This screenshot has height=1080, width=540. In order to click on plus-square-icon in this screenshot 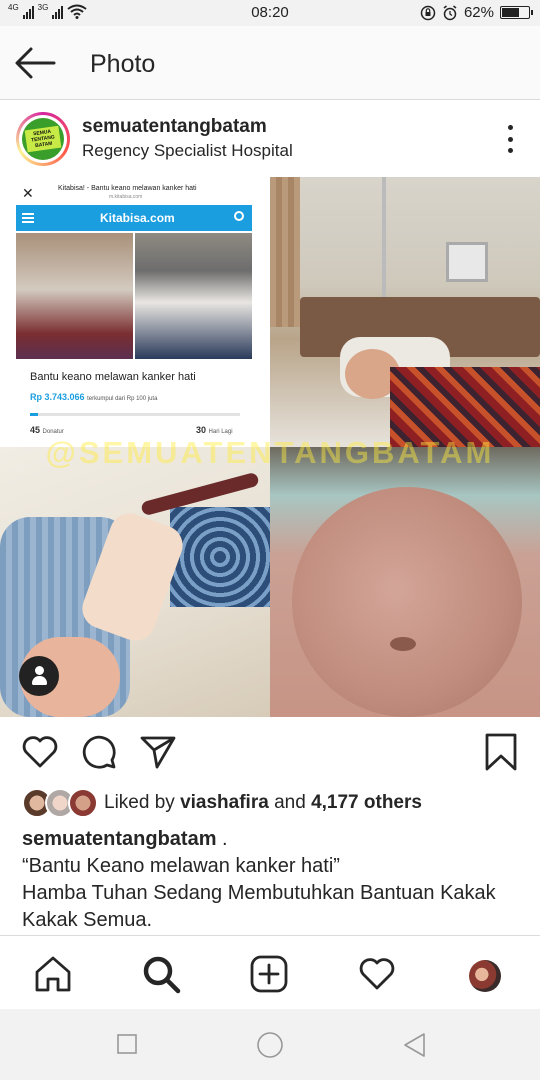, I will do `click(269, 974)`.